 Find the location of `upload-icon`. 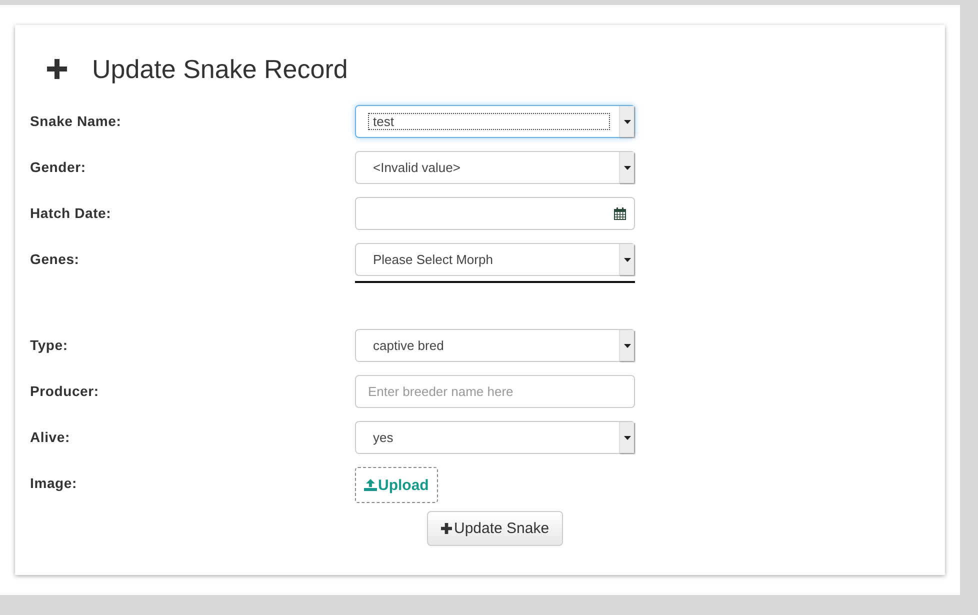

upload-icon is located at coordinates (370, 485).